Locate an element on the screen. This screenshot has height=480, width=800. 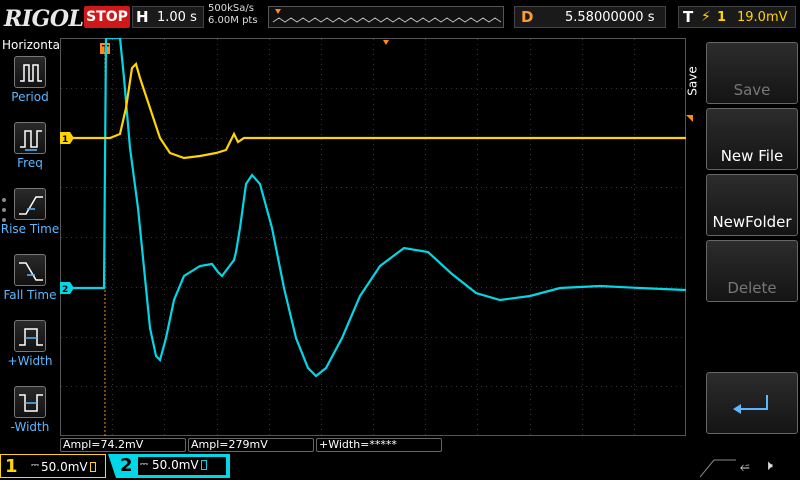
ch1-scale: 50.0mV is located at coordinates (68, 467).